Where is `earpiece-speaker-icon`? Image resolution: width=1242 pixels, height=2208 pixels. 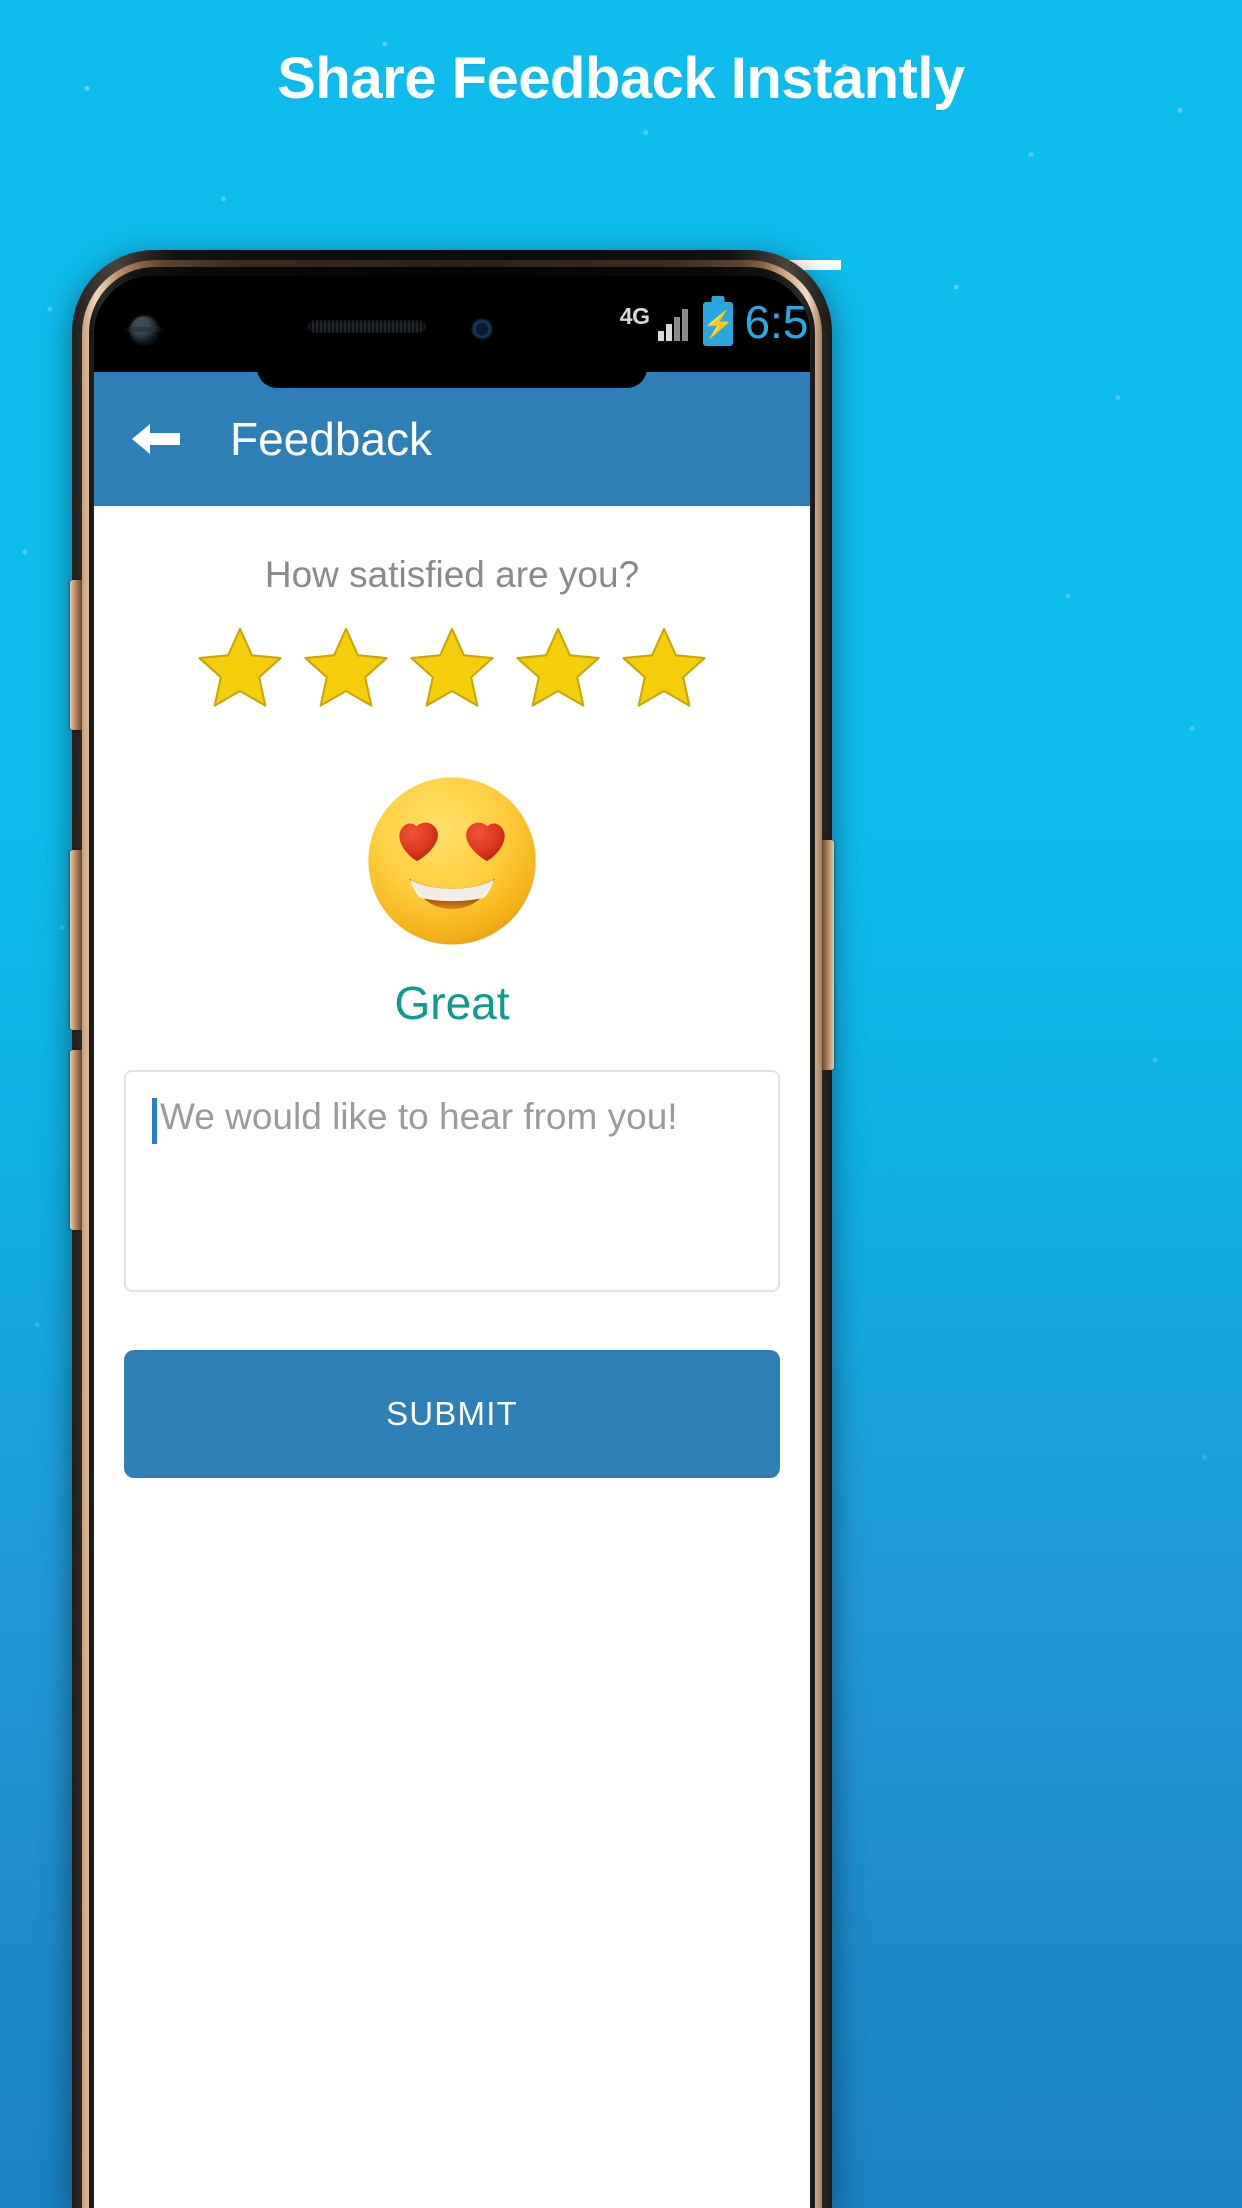
earpiece-speaker-icon is located at coordinates (367, 326).